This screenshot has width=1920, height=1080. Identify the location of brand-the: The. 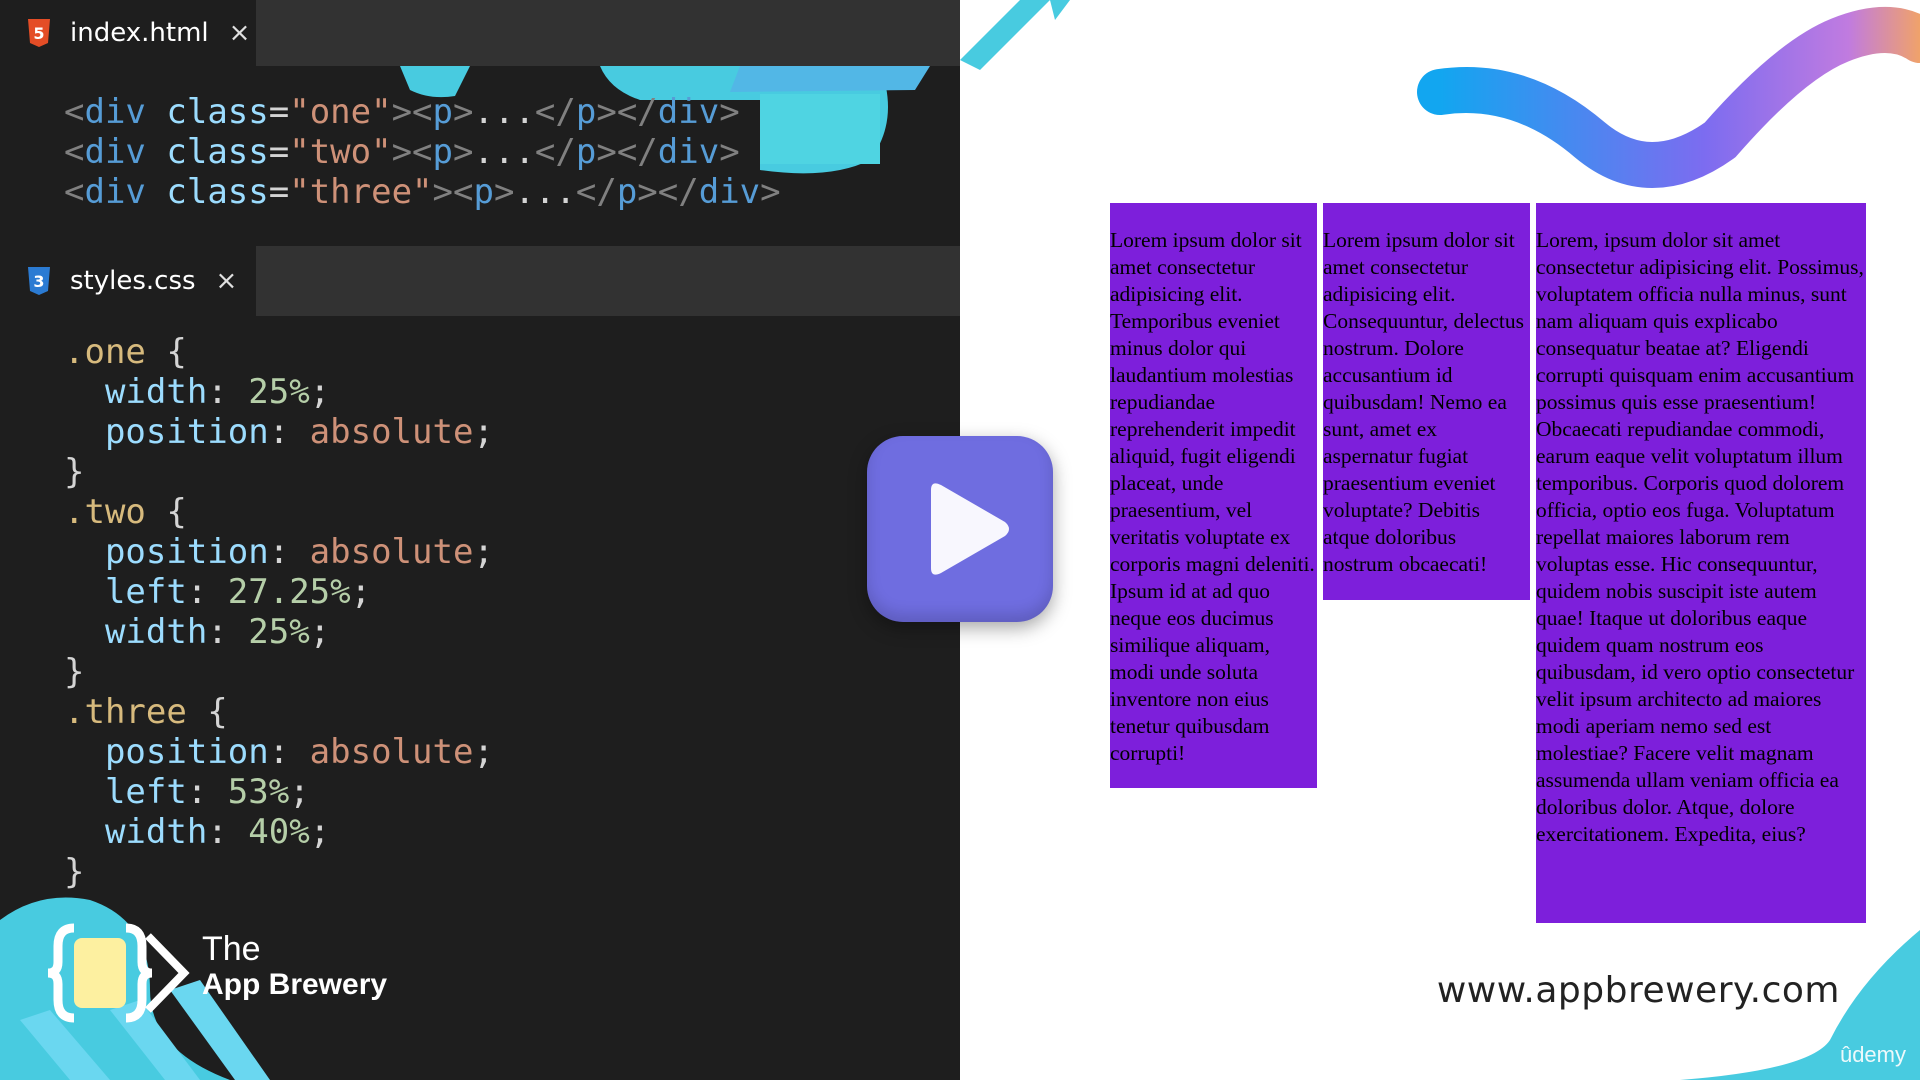
(231, 949).